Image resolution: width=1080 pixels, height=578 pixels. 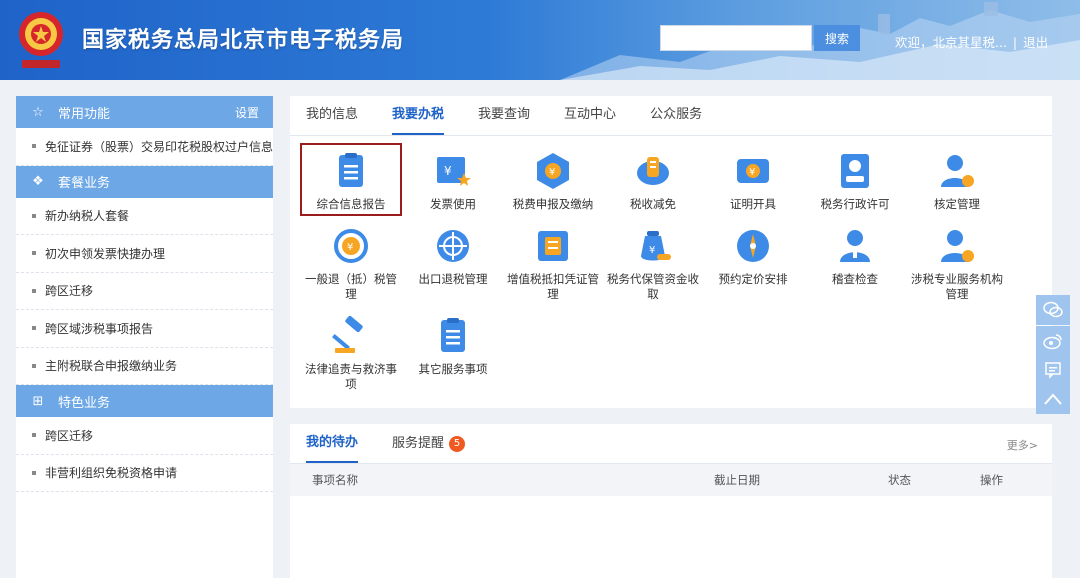 What do you see at coordinates (553, 246) in the screenshot?
I see `vat-icon` at bounding box center [553, 246].